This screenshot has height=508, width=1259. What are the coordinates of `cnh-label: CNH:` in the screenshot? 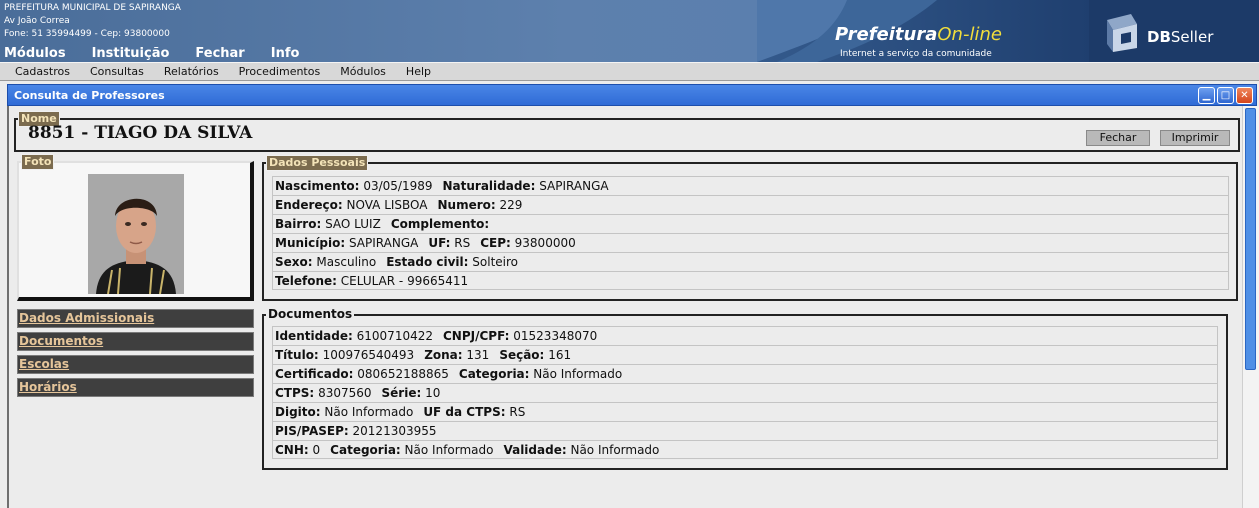 It's located at (292, 450).